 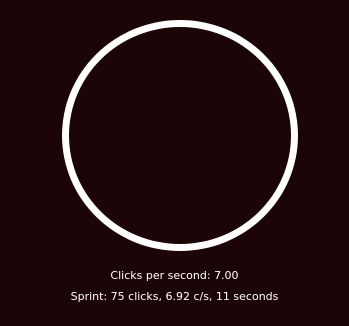 I want to click on clicks-per-second-label: Clicks per second: 7.00, so click(x=174, y=275).